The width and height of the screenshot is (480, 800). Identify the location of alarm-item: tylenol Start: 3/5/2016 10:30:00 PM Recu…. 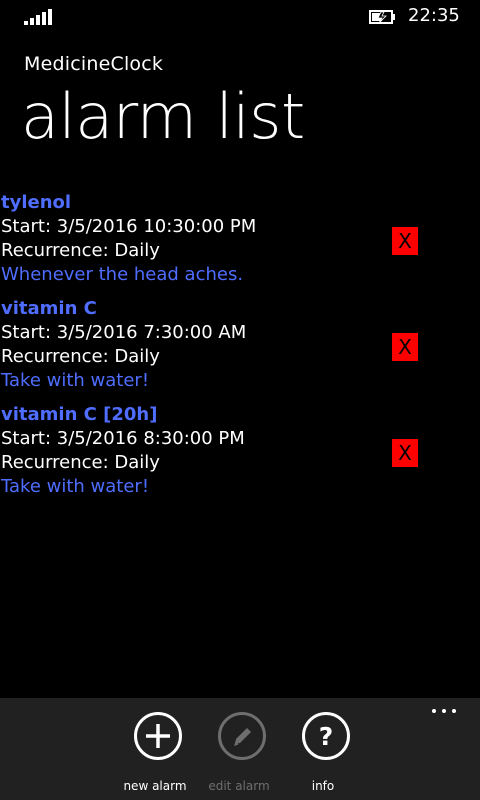
(240, 245).